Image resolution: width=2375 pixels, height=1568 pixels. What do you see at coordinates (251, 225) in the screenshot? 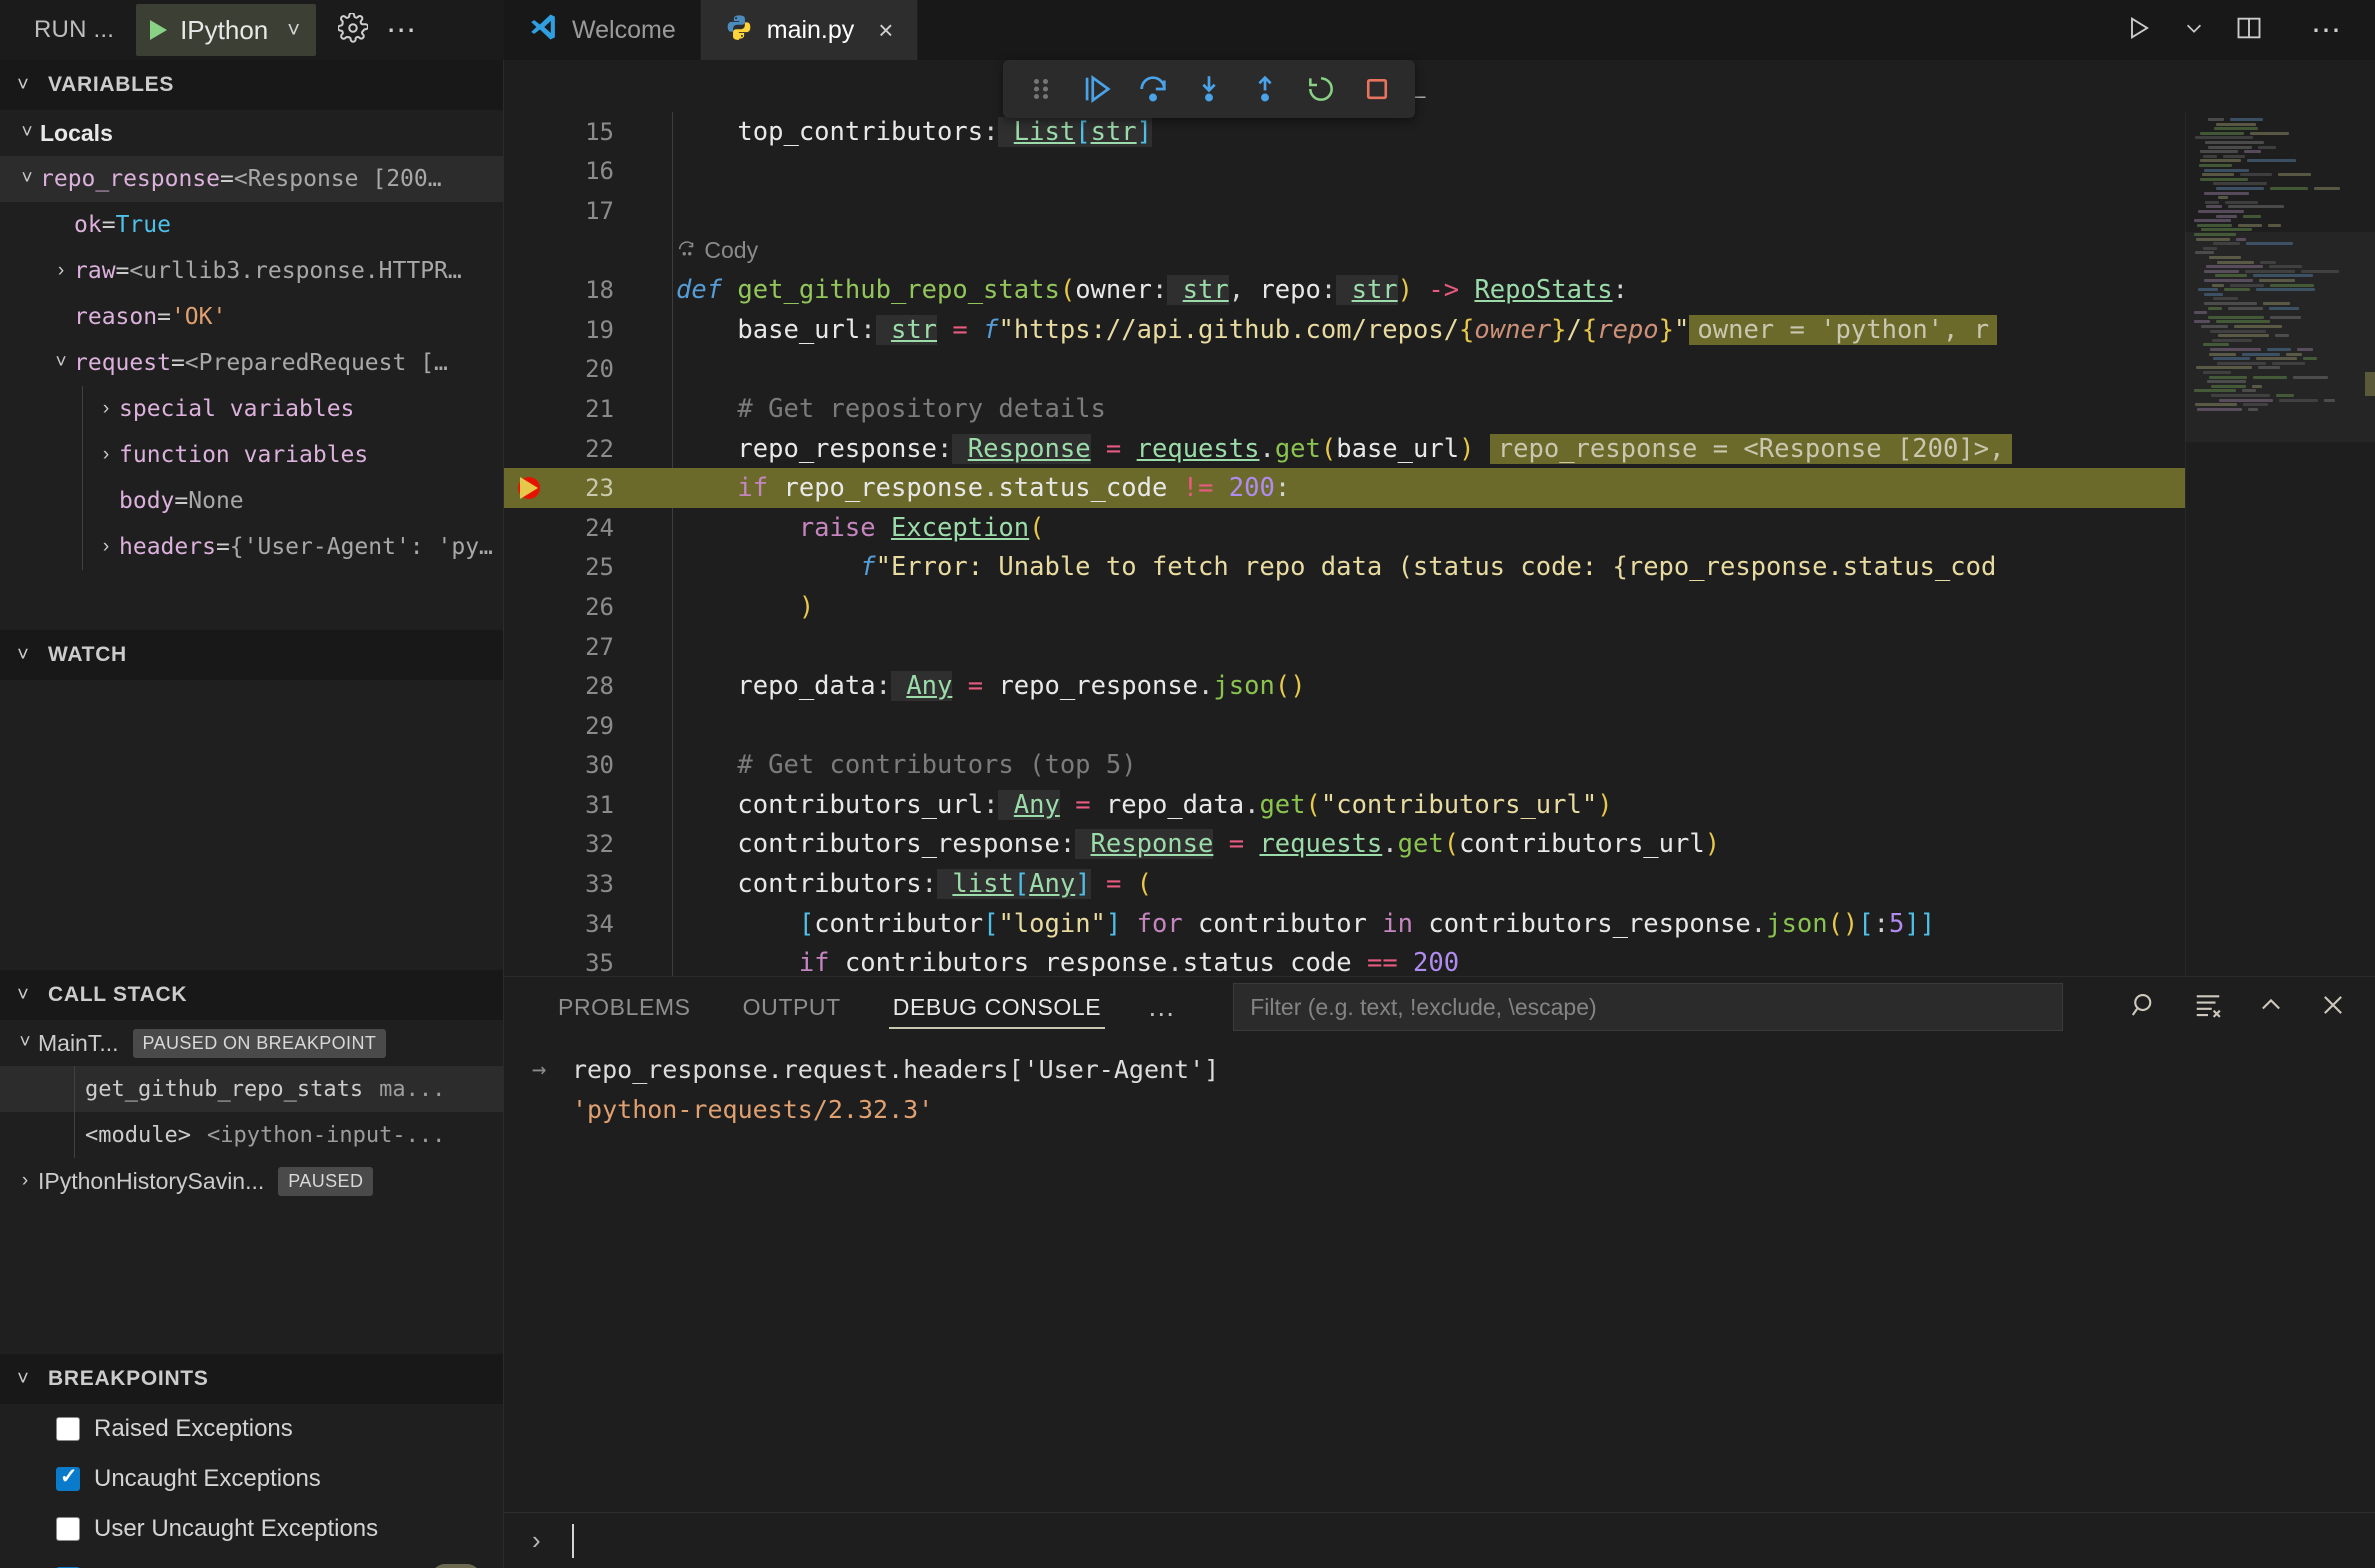
I see `variable-row: ok = True` at bounding box center [251, 225].